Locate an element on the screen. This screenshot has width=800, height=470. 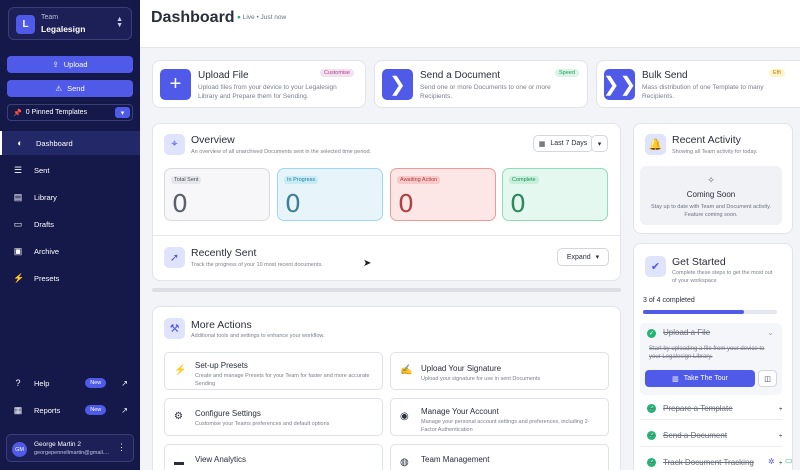
live-status: ● Live • Just now is located at coordinates (261, 17).